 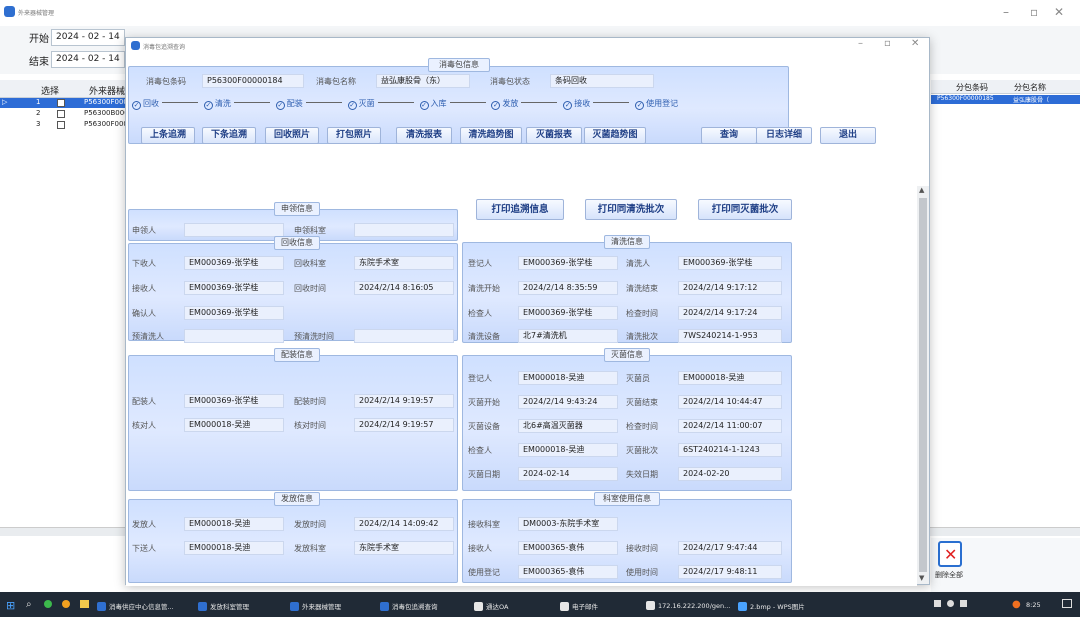 I want to click on taskbar-item: 2.bmp - WPS图片, so click(x=771, y=606).